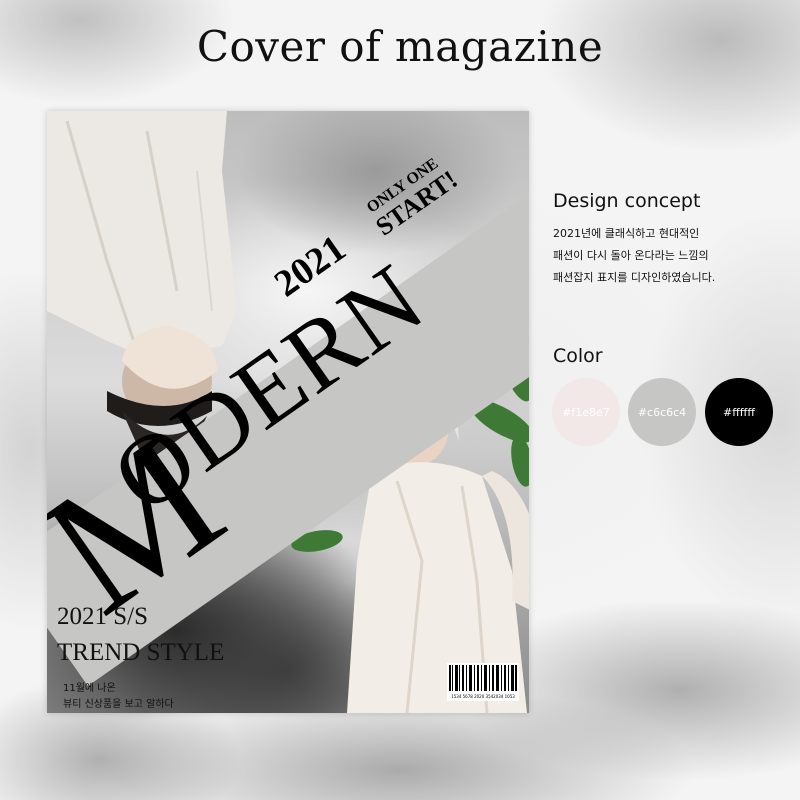 The width and height of the screenshot is (800, 800). Describe the element at coordinates (627, 201) in the screenshot. I see `design-concept-heading: Design concept` at that location.